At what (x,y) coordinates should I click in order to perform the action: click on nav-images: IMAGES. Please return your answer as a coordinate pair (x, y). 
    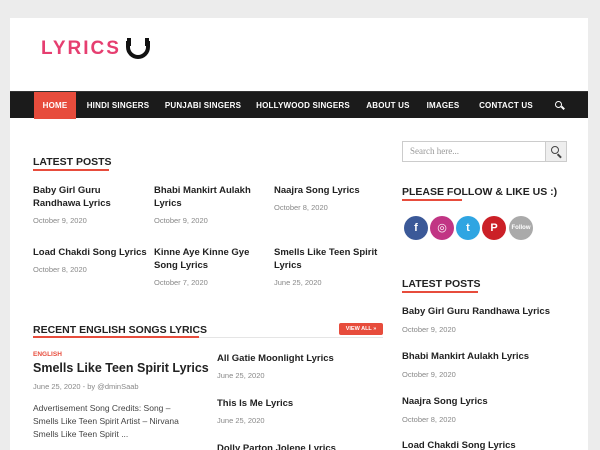
    Looking at the image, I should click on (443, 105).